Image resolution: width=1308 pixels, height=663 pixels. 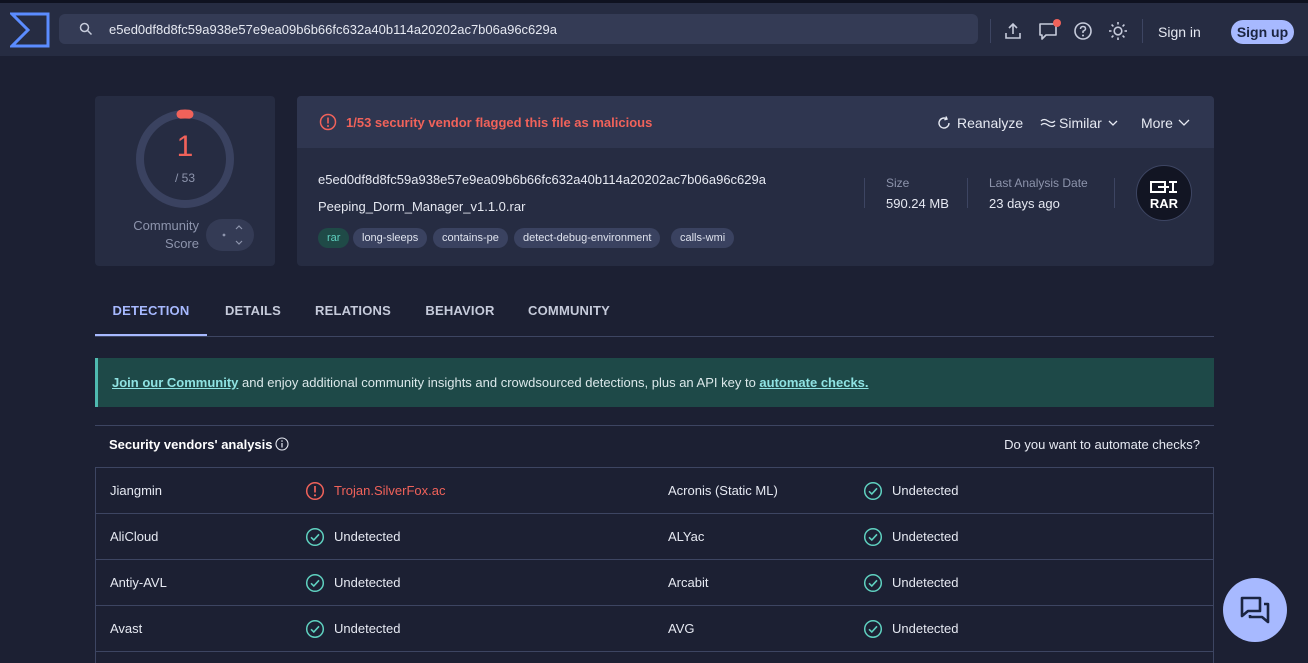 I want to click on tab-details: DETAILS, so click(x=253, y=313).